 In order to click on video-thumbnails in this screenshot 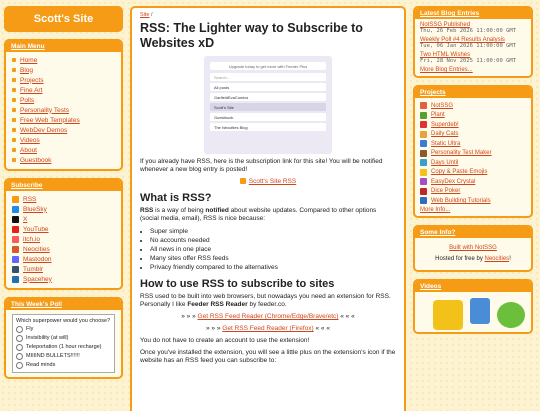, I will do `click(473, 311)`.